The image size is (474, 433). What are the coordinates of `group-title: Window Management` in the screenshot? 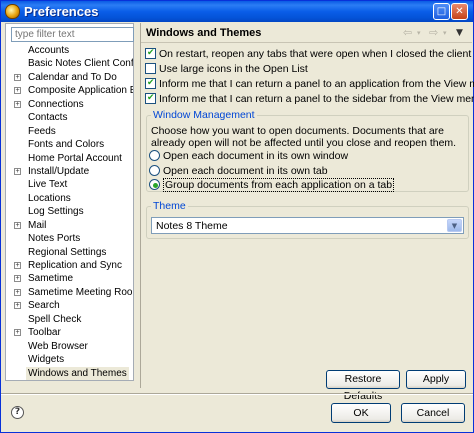 It's located at (204, 115).